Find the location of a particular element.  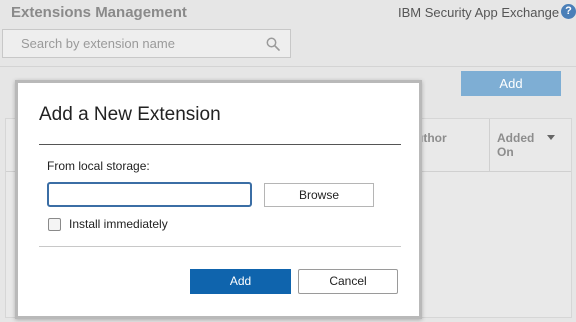

app-exchange-link: IBM Security App Exchange is located at coordinates (478, 12).